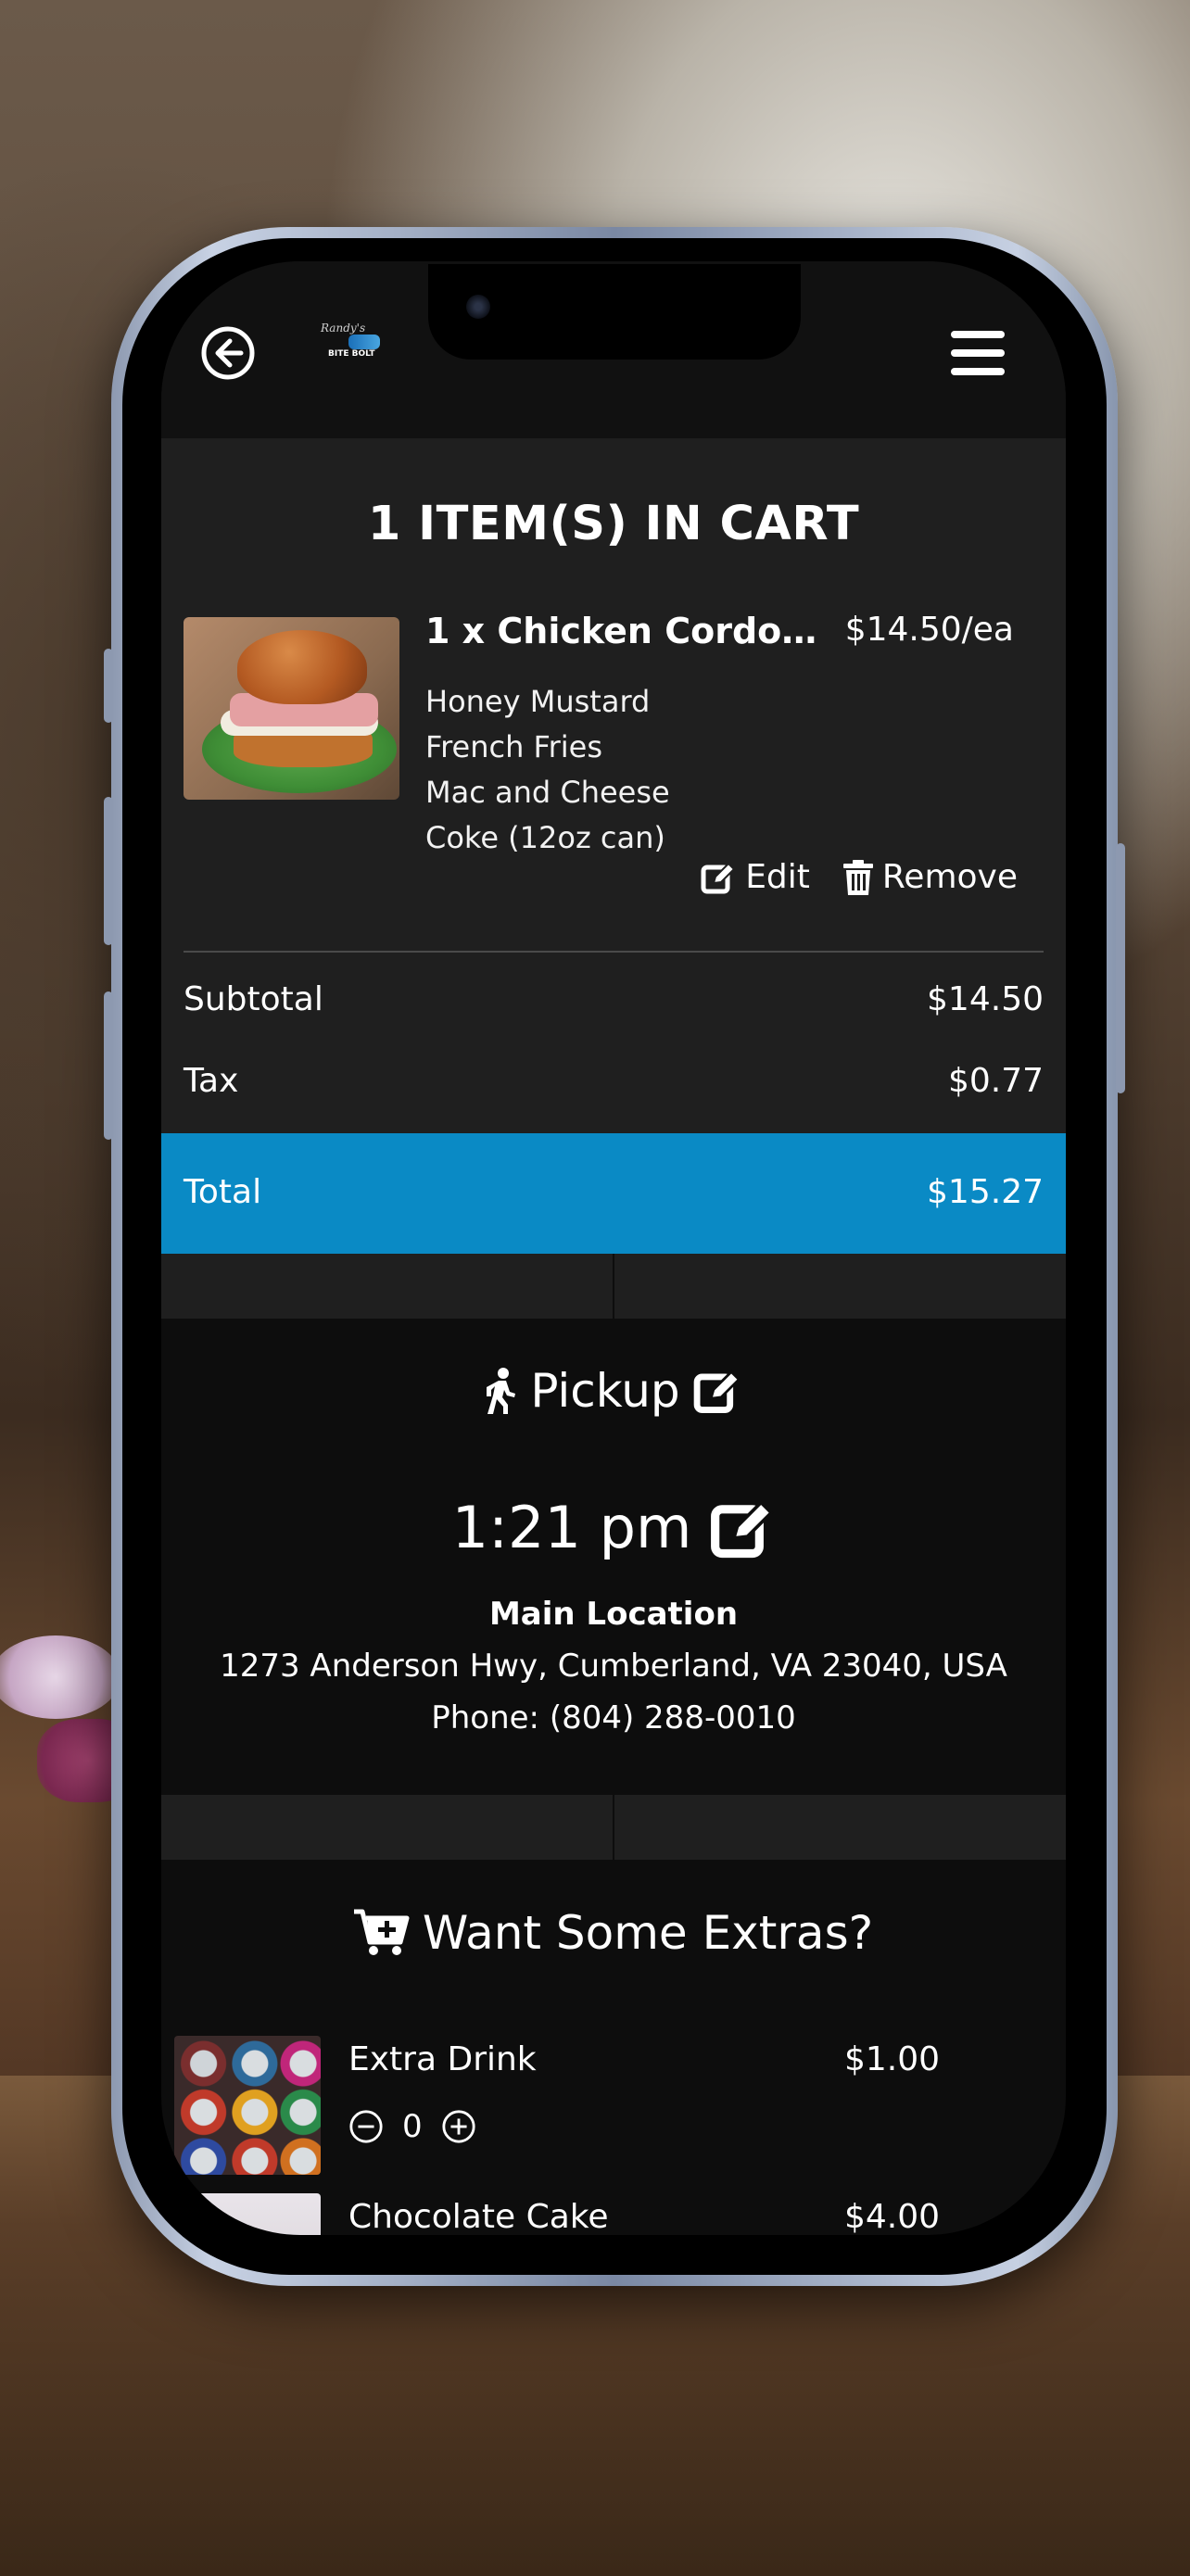 The height and width of the screenshot is (2576, 1190). What do you see at coordinates (718, 878) in the screenshot?
I see `edit-icon` at bounding box center [718, 878].